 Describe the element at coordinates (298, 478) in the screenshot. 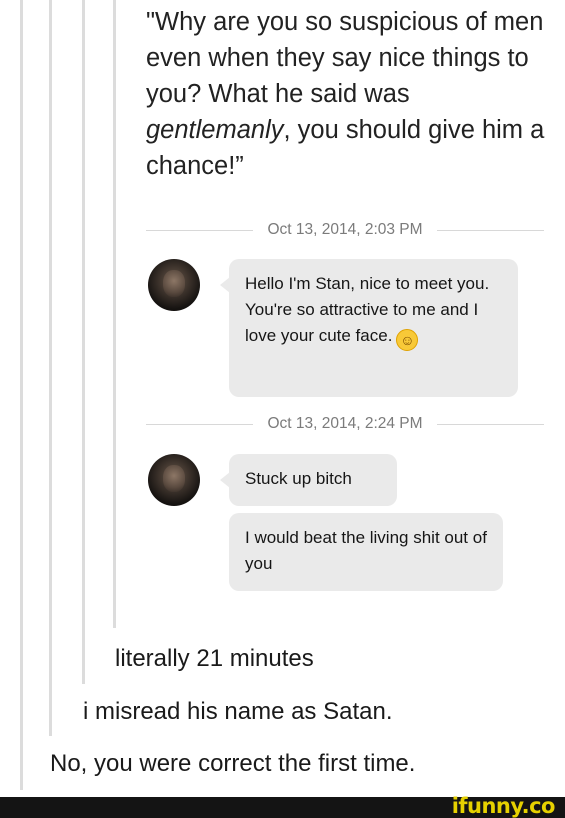

I see `message-text: Stuck up bitch` at that location.